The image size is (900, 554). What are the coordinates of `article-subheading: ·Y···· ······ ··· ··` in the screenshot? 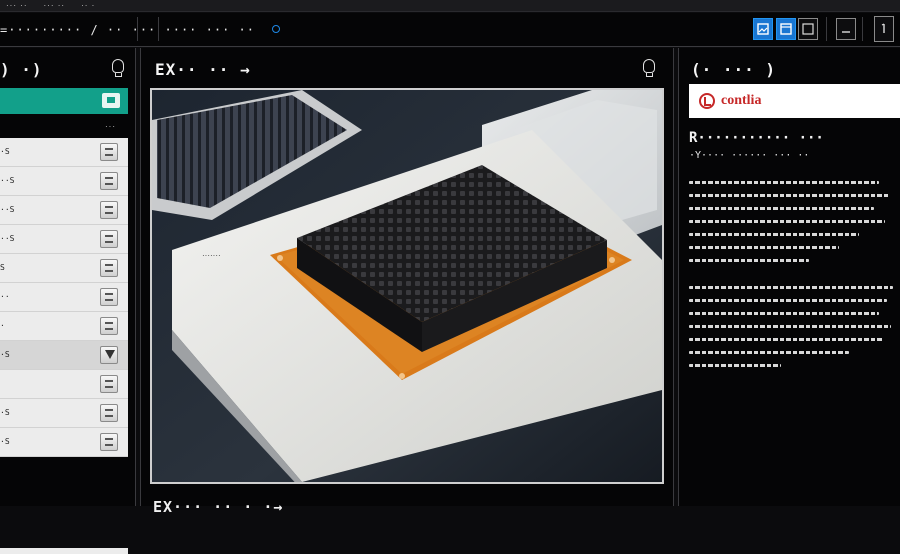 It's located at (749, 155).